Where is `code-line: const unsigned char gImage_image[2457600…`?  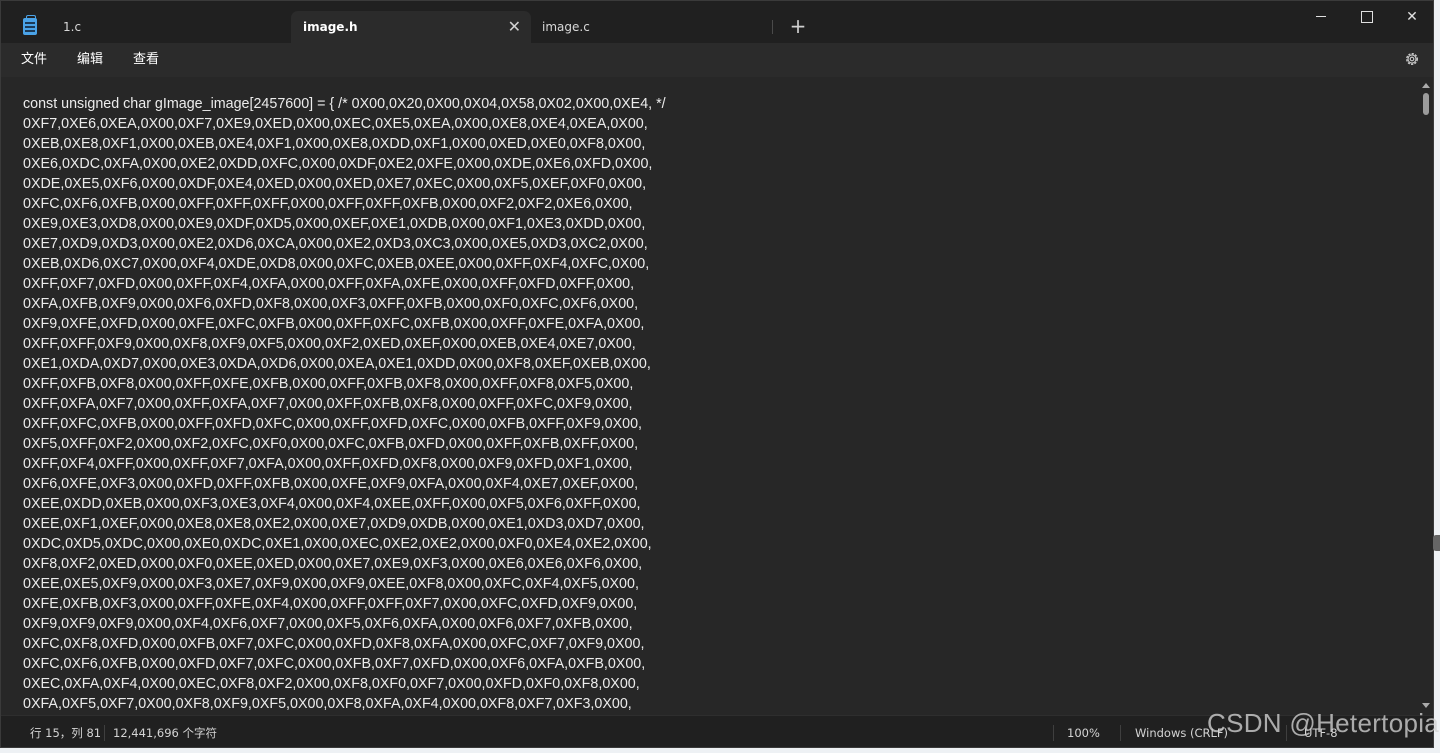 code-line: const unsigned char gImage_image[2457600… is located at coordinates (344, 104).